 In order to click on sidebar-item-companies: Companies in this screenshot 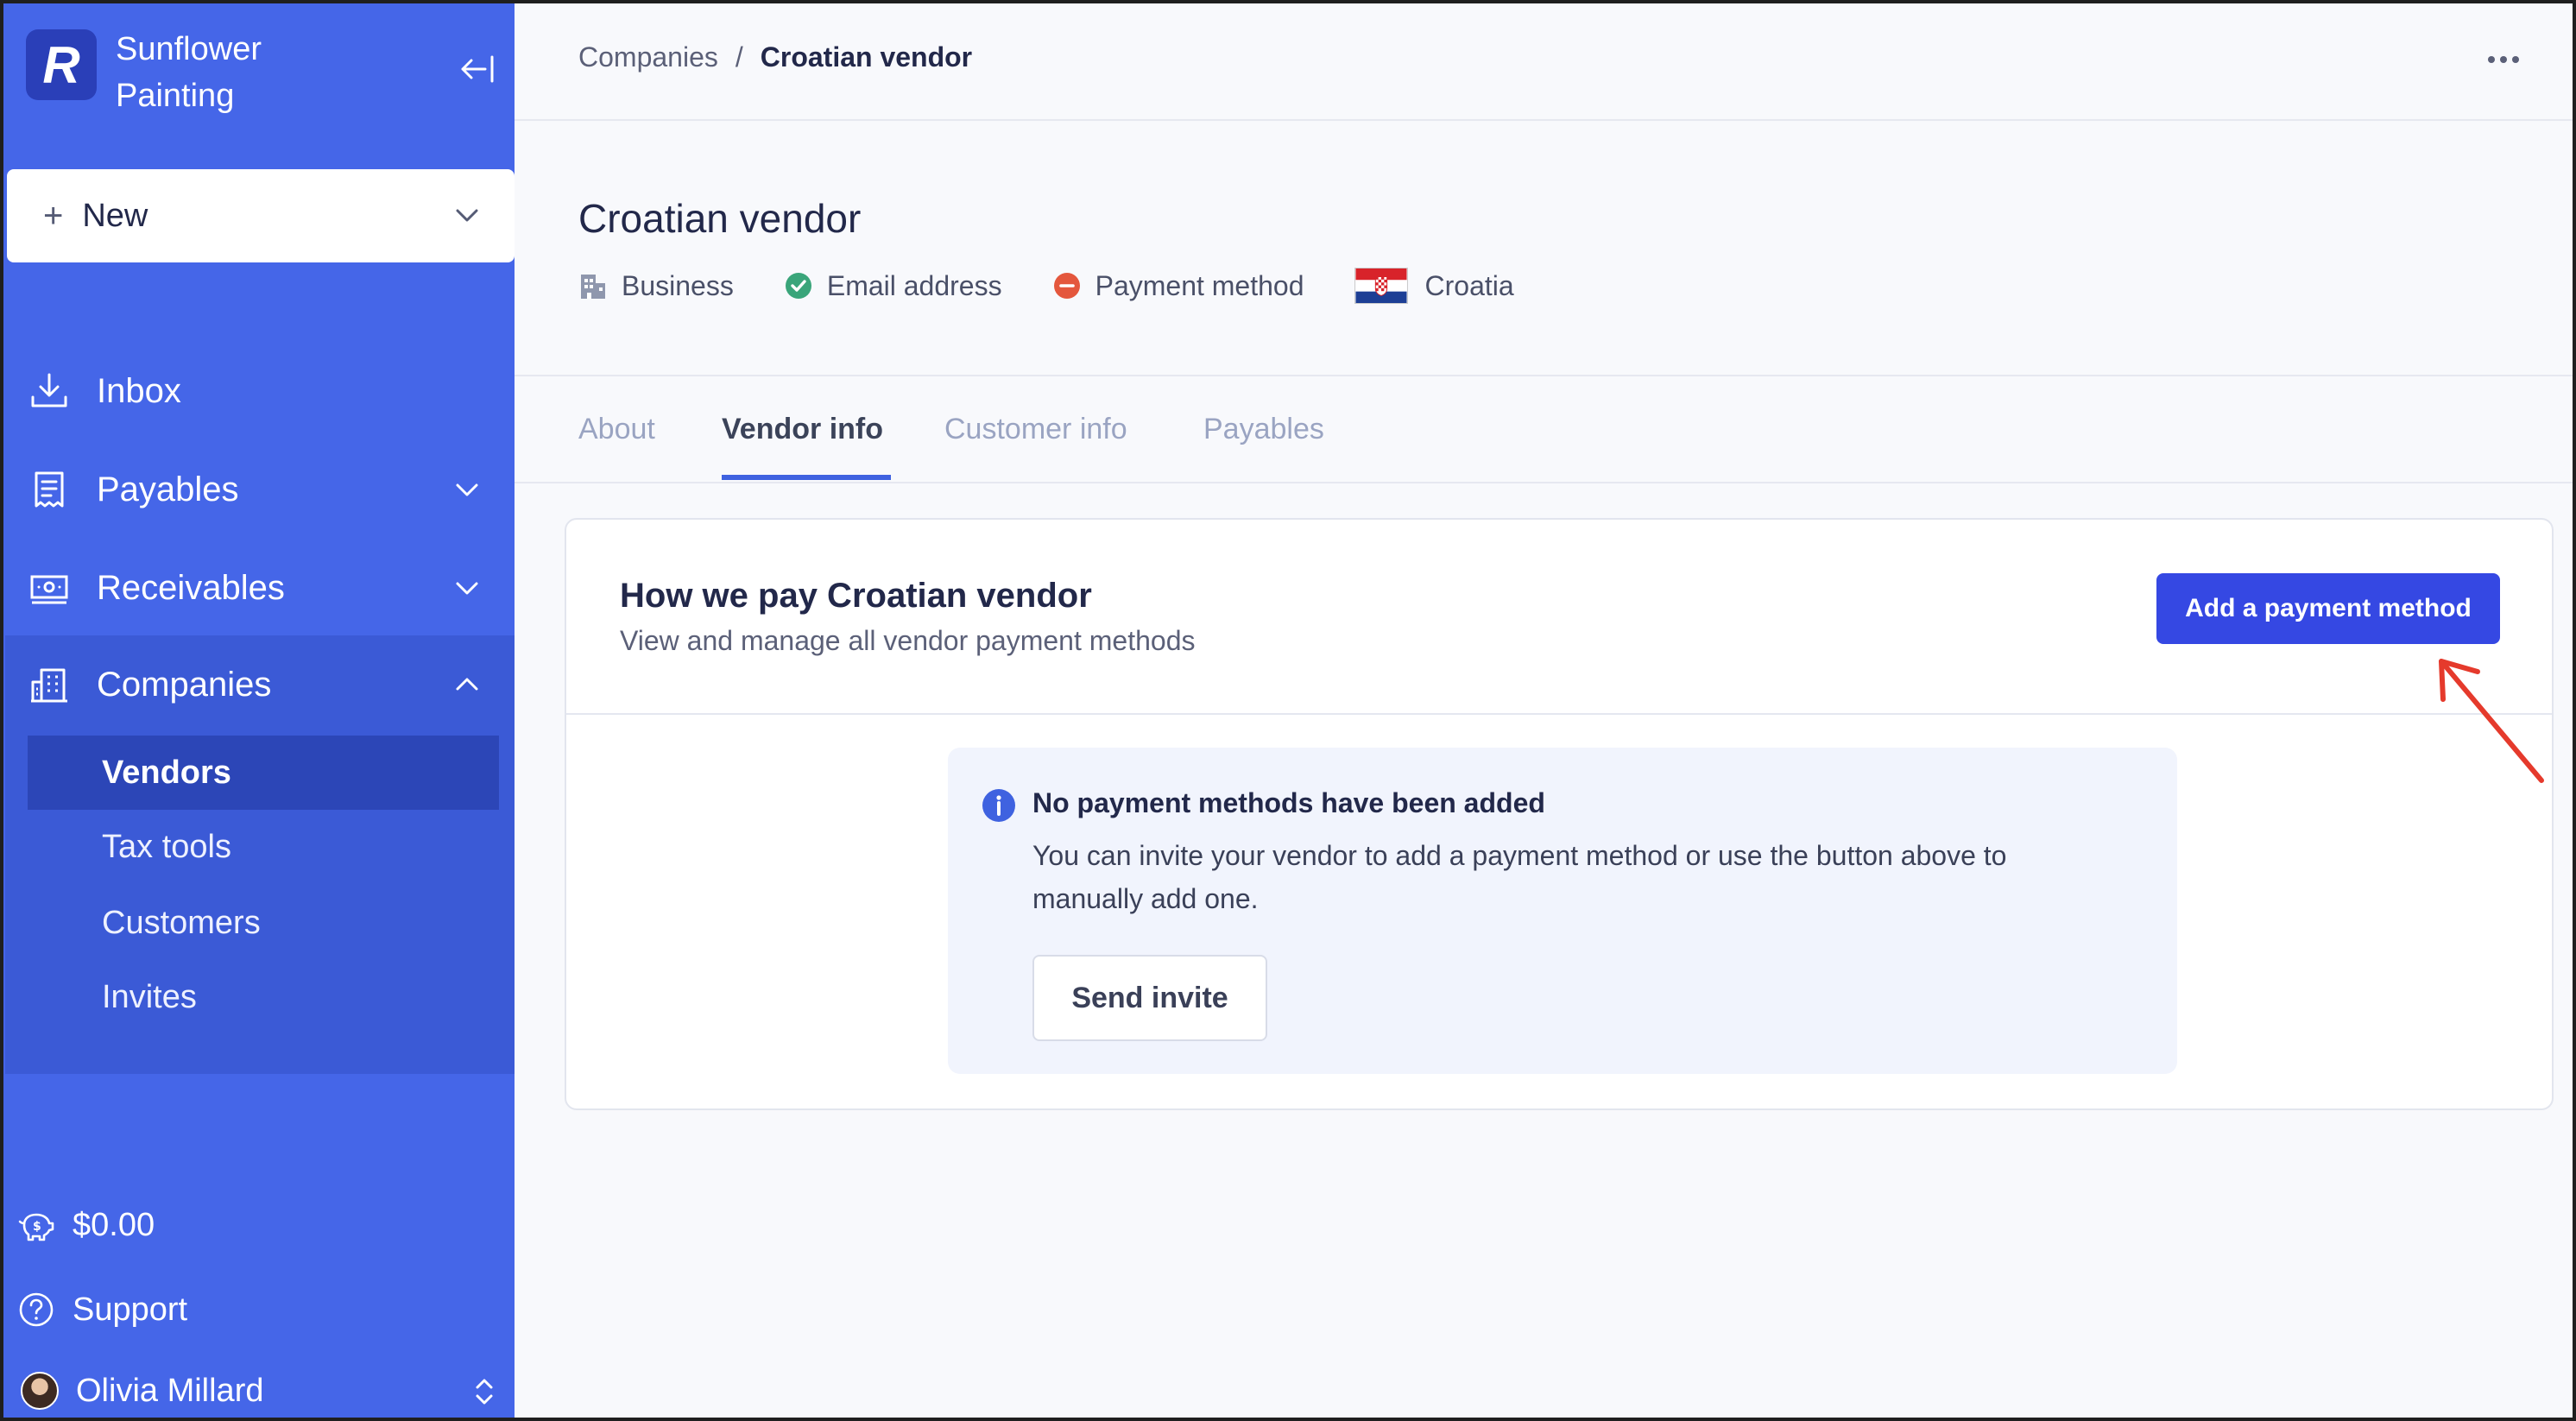, I will do `click(259, 685)`.